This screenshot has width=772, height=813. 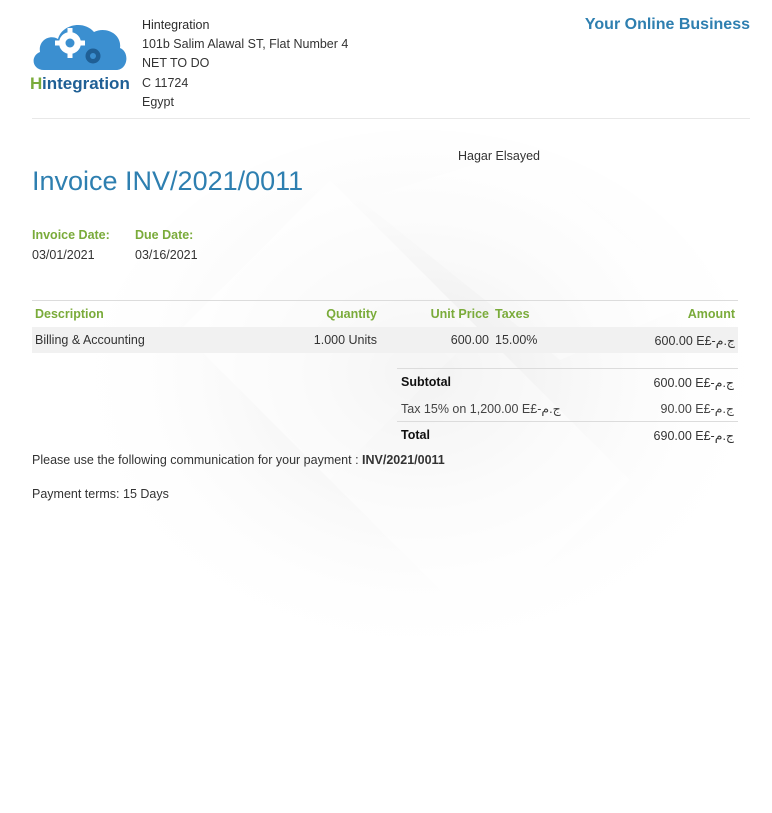 What do you see at coordinates (403, 460) in the screenshot?
I see `communication-reference: INV/2021/0011` at bounding box center [403, 460].